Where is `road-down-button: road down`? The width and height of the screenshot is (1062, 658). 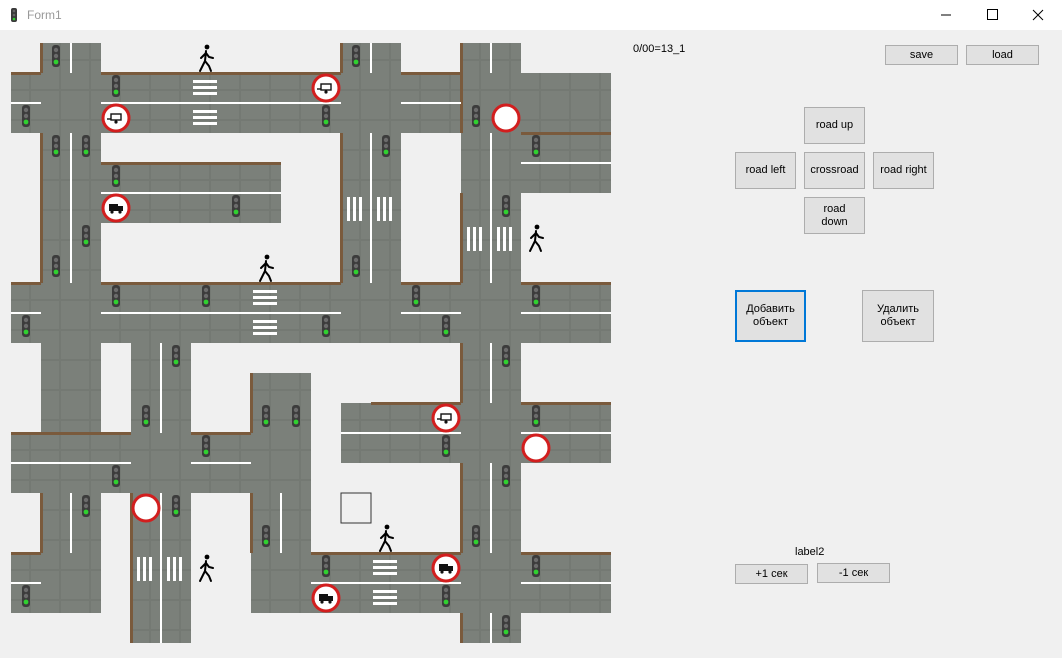
road-down-button: road down is located at coordinates (834, 215).